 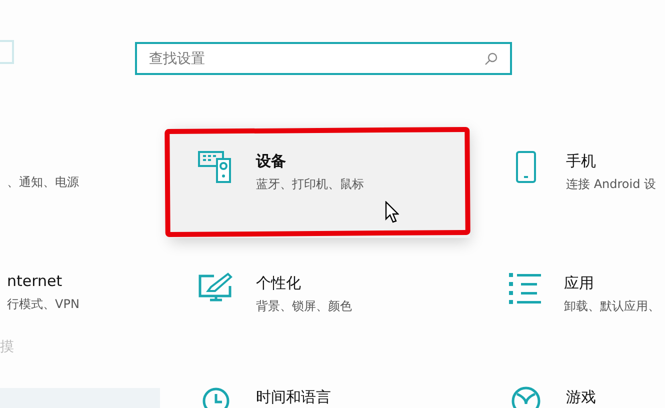 I want to click on settings-tile: 个性化 背景、锁屏、颜色, so click(x=320, y=282).